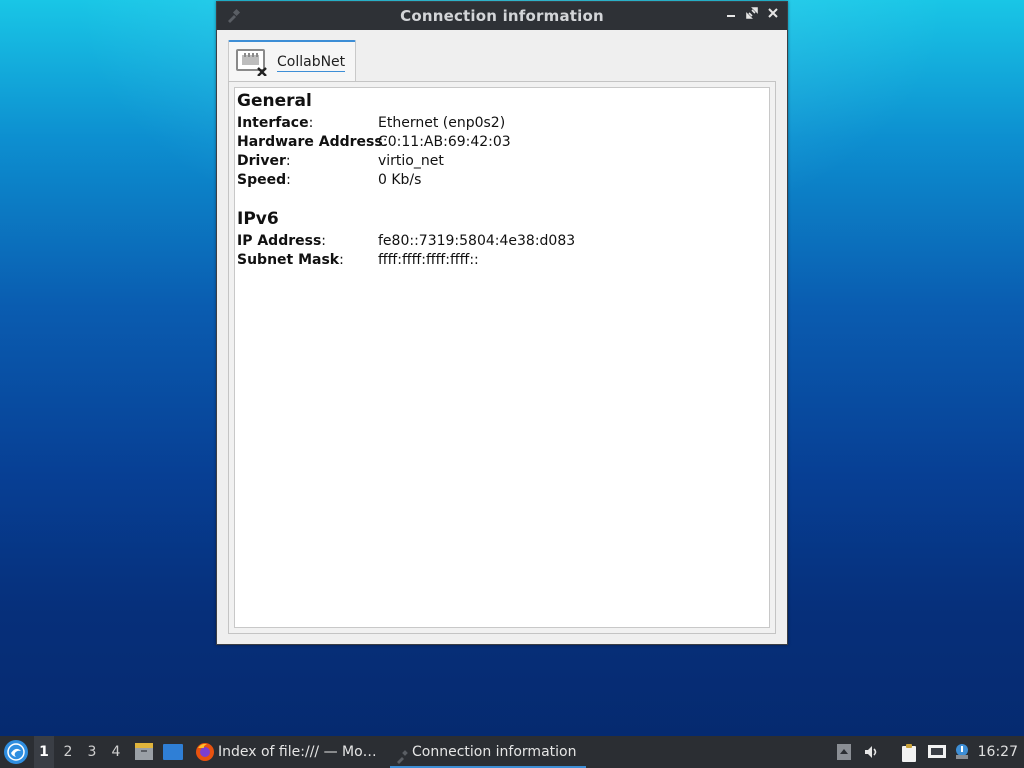 The height and width of the screenshot is (768, 1024). Describe the element at coordinates (962, 752) in the screenshot. I see `update-notifier-icon` at that location.